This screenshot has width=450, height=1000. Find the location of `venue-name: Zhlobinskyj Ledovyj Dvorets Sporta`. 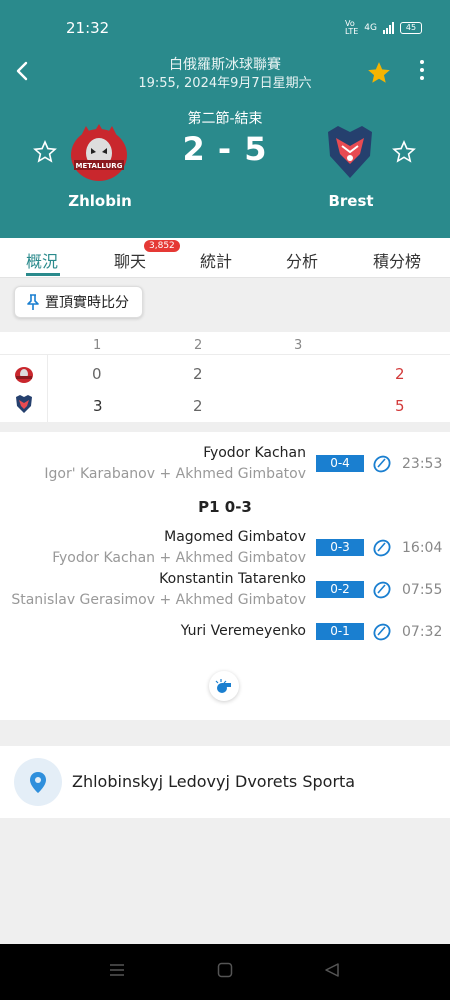

venue-name: Zhlobinskyj Ledovyj Dvorets Sporta is located at coordinates (214, 781).